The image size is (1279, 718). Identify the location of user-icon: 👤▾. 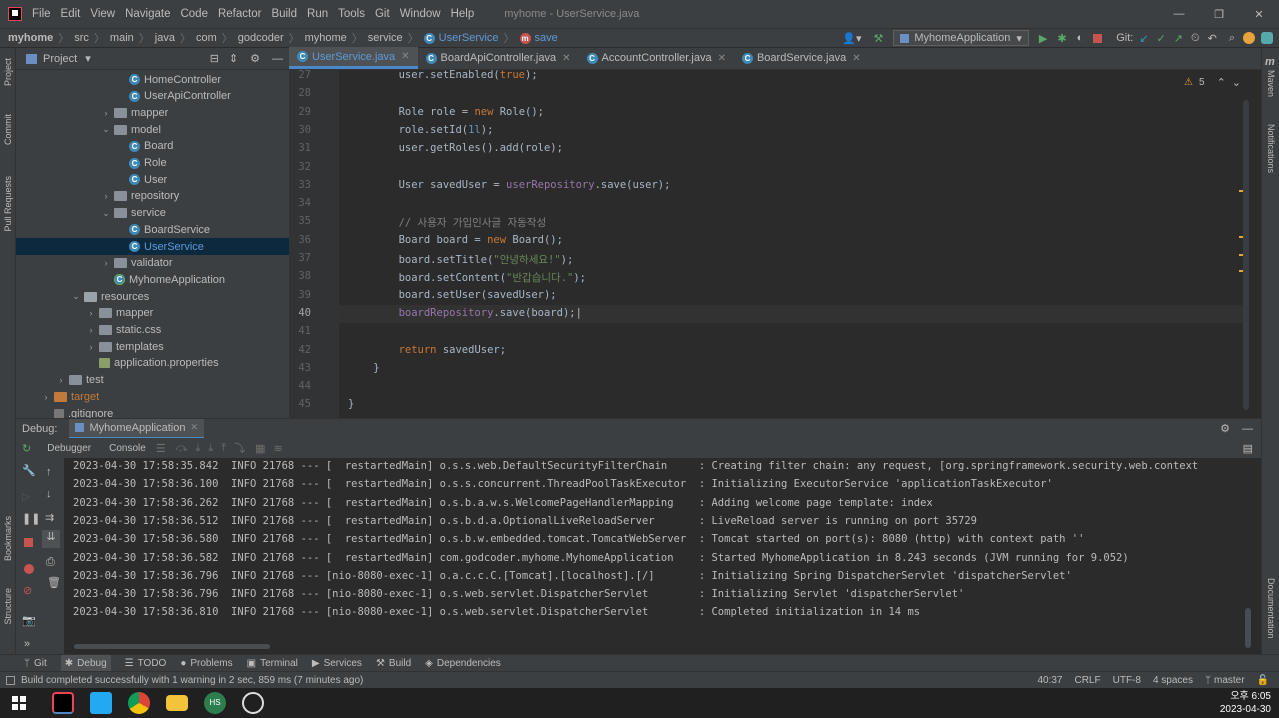
(851, 38).